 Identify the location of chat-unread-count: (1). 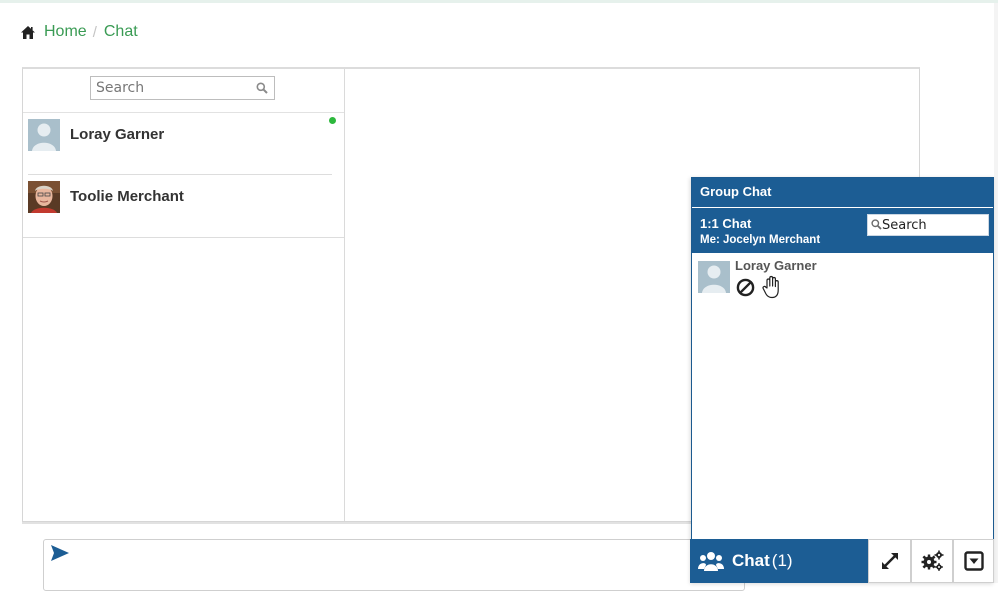
(782, 560).